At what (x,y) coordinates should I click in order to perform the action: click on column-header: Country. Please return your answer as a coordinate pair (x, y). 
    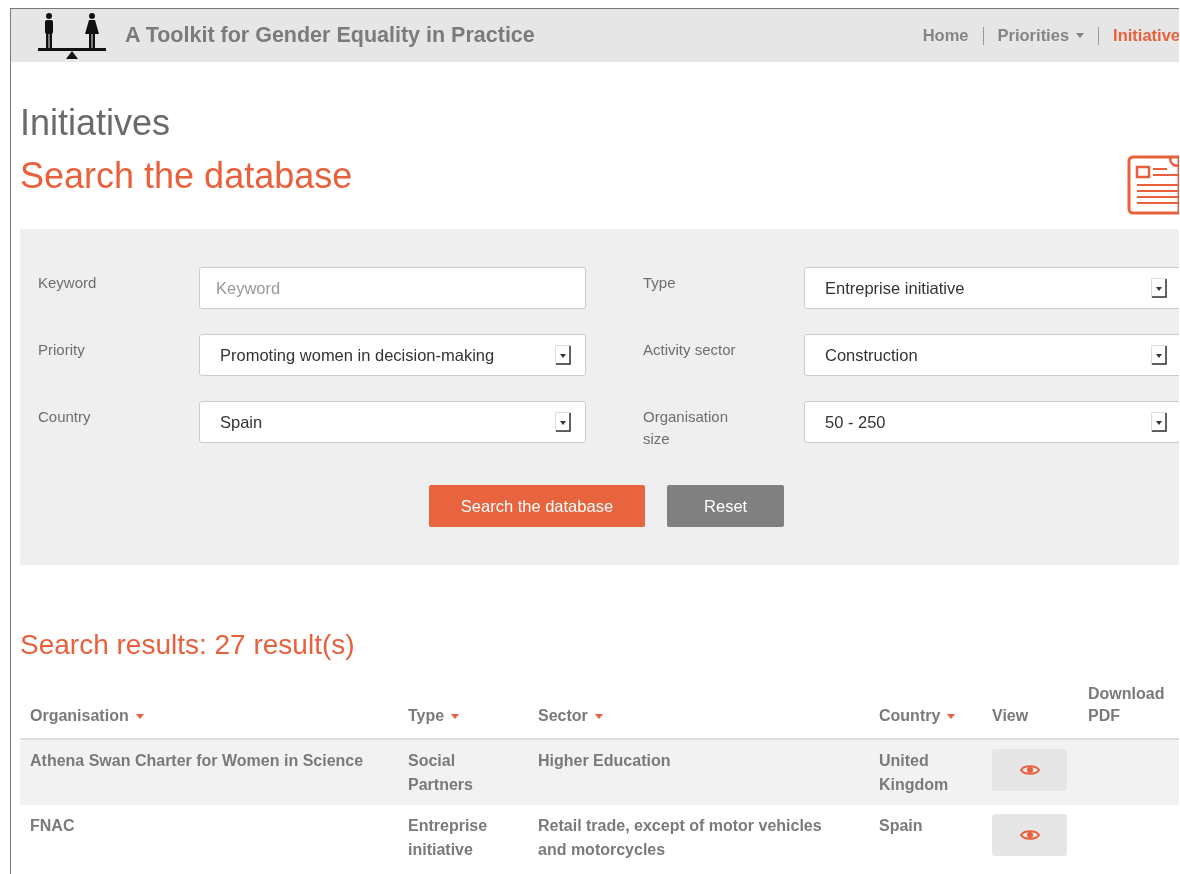
    Looking at the image, I should click on (917, 715).